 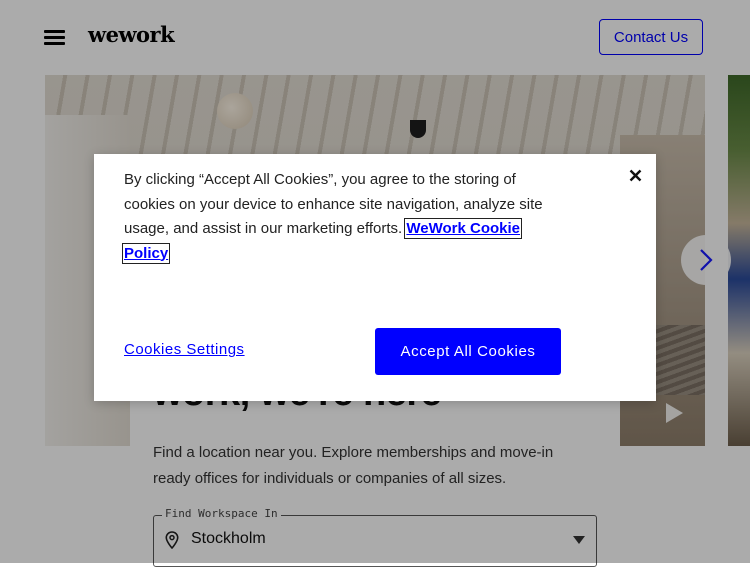 I want to click on close-icon, so click(x=635, y=175).